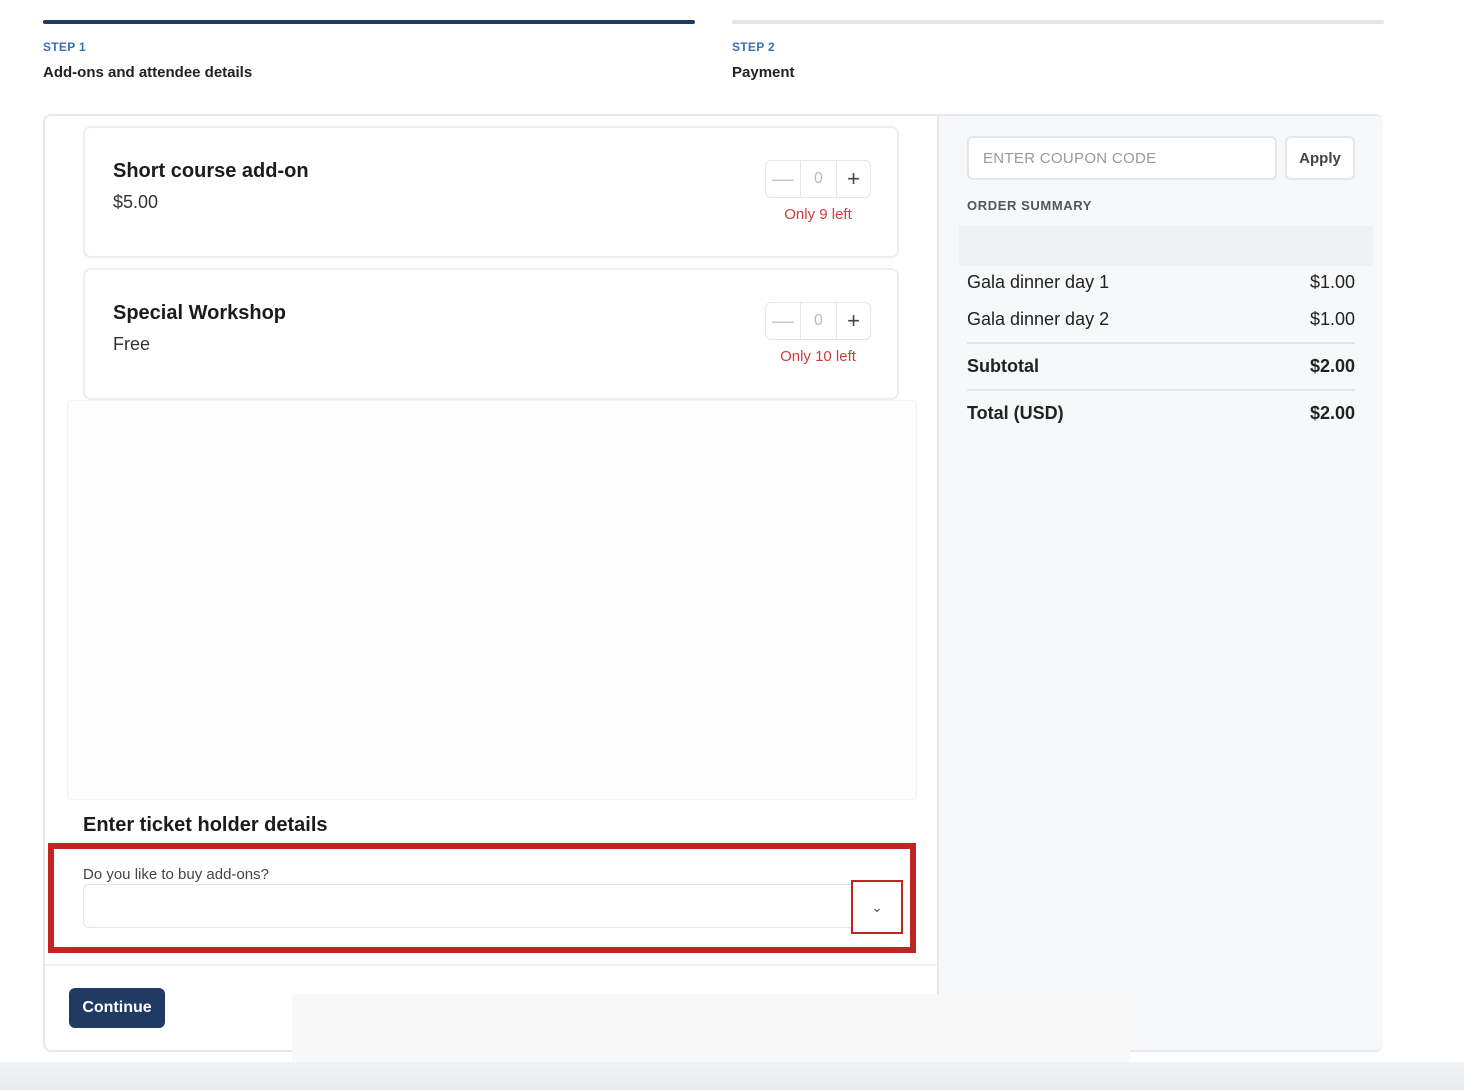 This screenshot has width=1464, height=1090. I want to click on divider, so click(491, 965).